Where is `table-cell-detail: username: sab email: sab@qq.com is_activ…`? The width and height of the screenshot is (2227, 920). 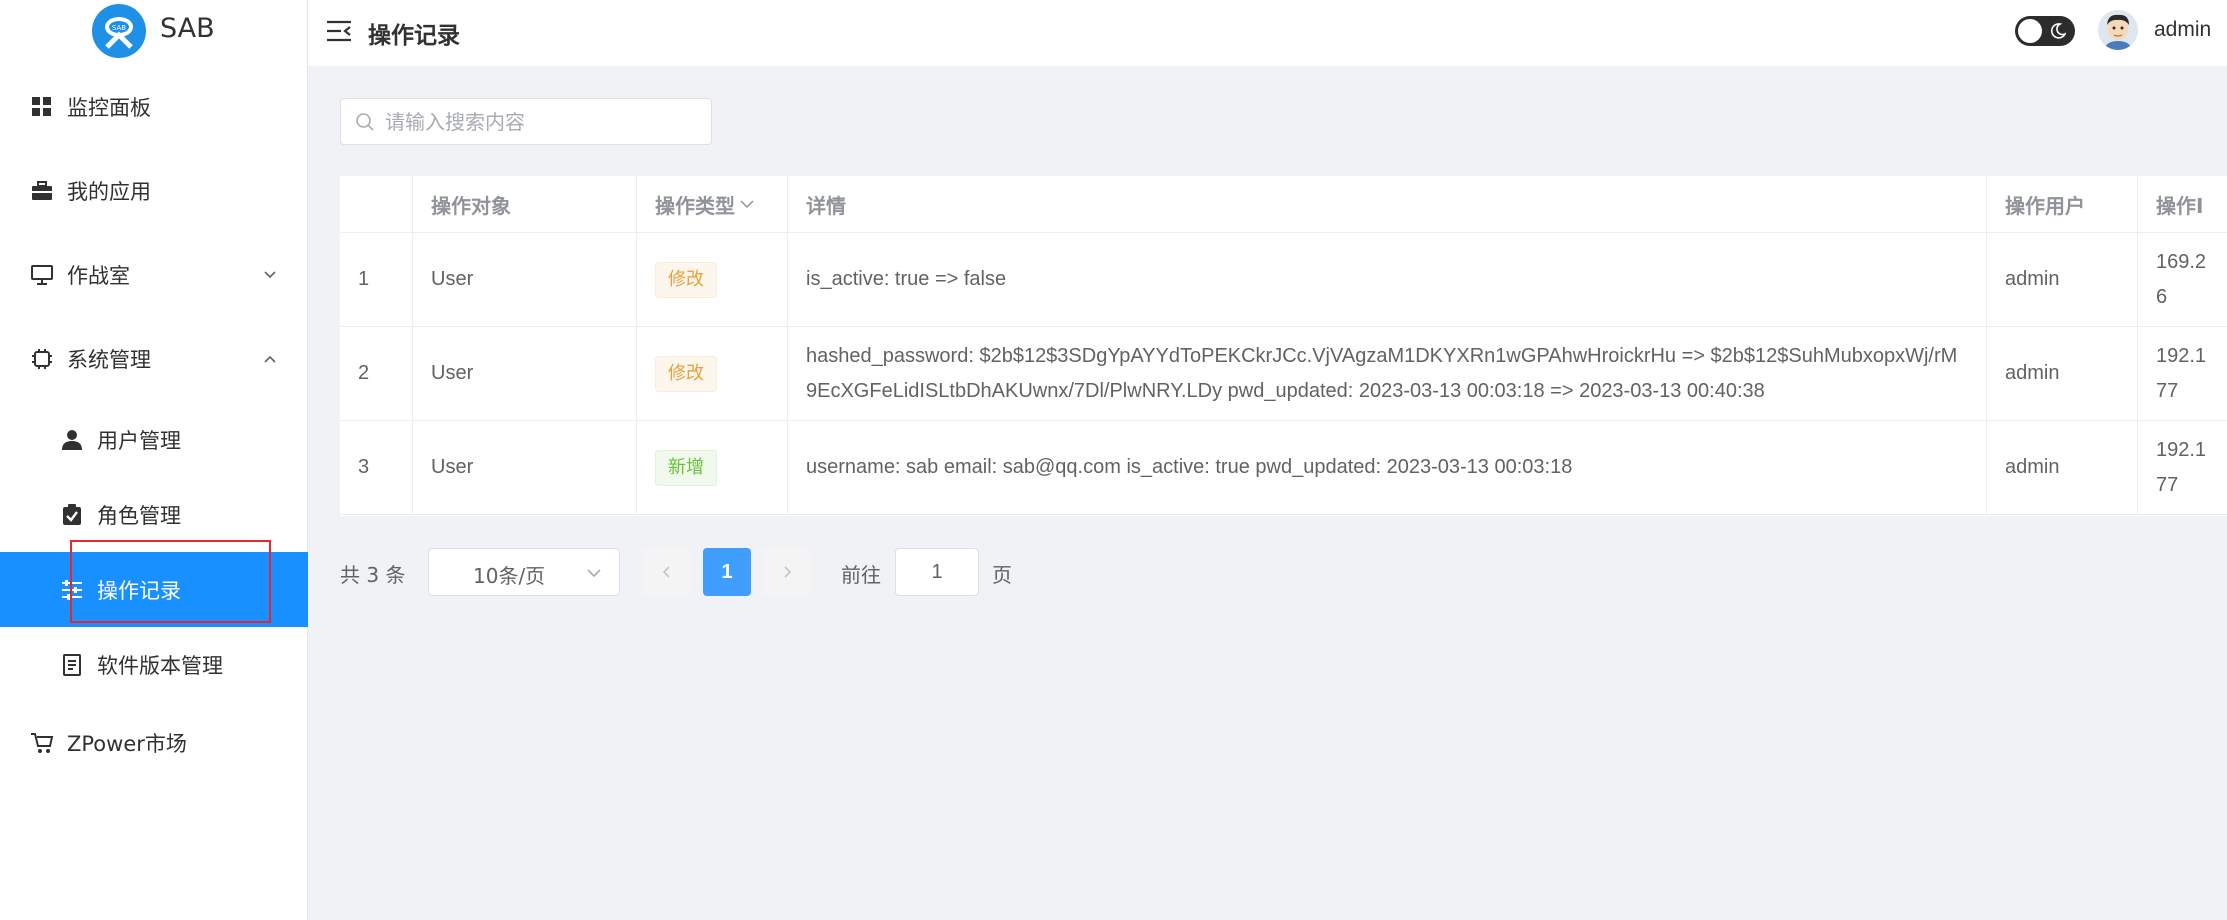 table-cell-detail: username: sab email: sab@qq.com is_activ… is located at coordinates (1387, 468).